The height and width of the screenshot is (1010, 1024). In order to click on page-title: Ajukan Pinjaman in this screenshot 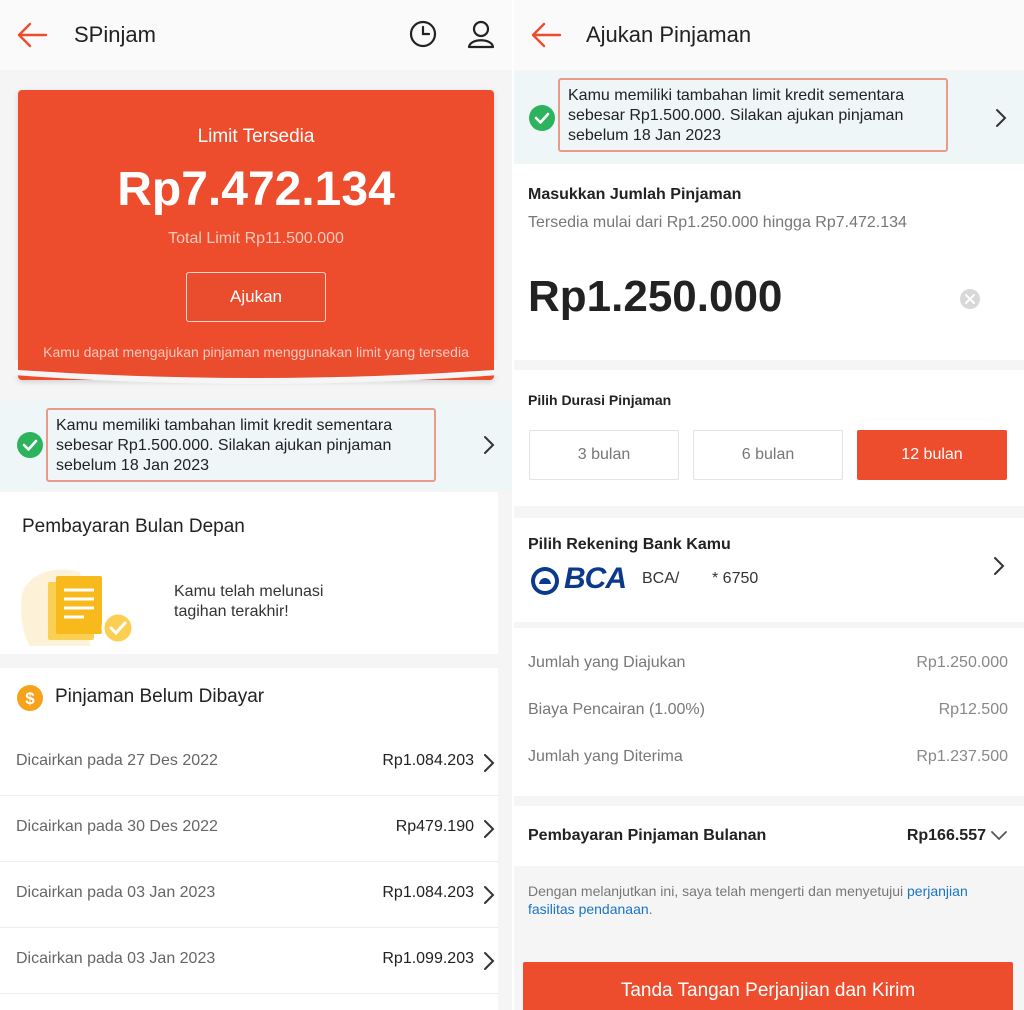, I will do `click(669, 34)`.